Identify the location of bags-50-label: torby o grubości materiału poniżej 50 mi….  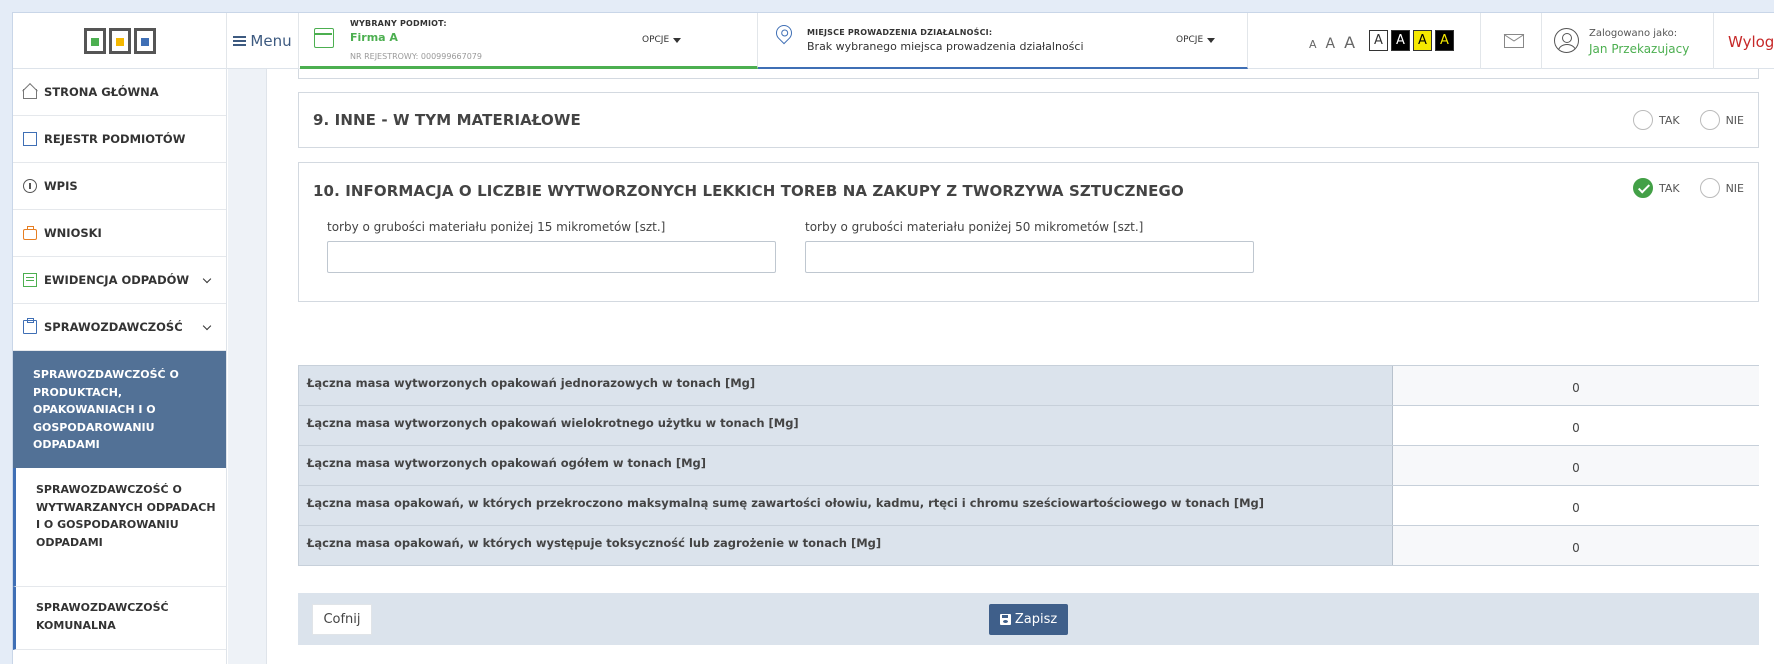
(974, 227).